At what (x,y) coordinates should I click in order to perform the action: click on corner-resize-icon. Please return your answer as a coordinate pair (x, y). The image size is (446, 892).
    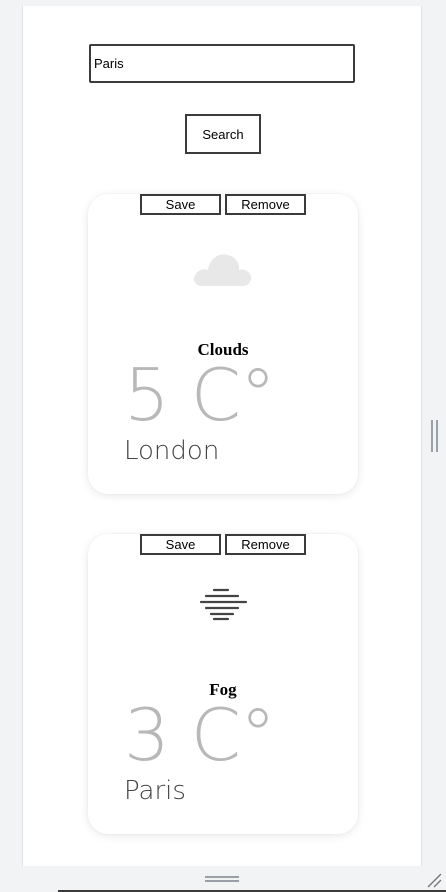
    Looking at the image, I should click on (434, 880).